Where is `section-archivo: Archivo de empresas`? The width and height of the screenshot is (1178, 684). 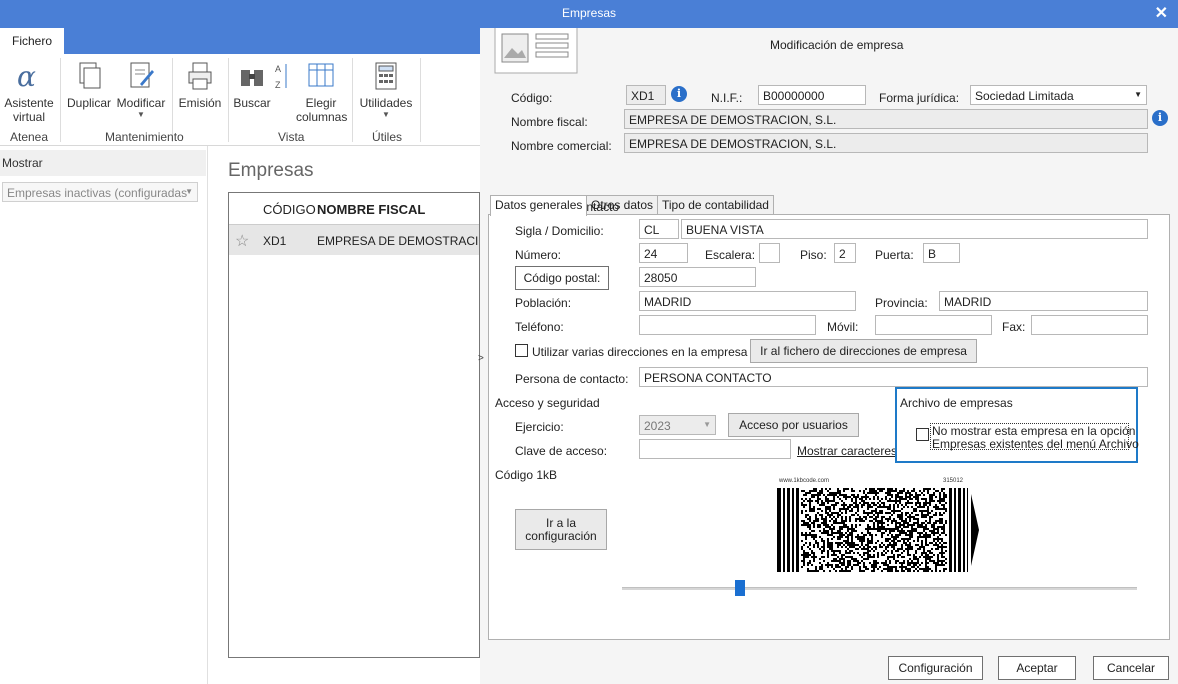 section-archivo: Archivo de empresas is located at coordinates (956, 403).